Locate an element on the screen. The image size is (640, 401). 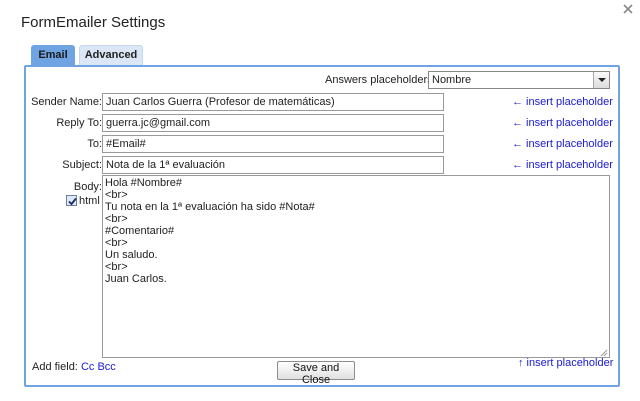
dialog-title: FormEmailer Settings is located at coordinates (93, 22).